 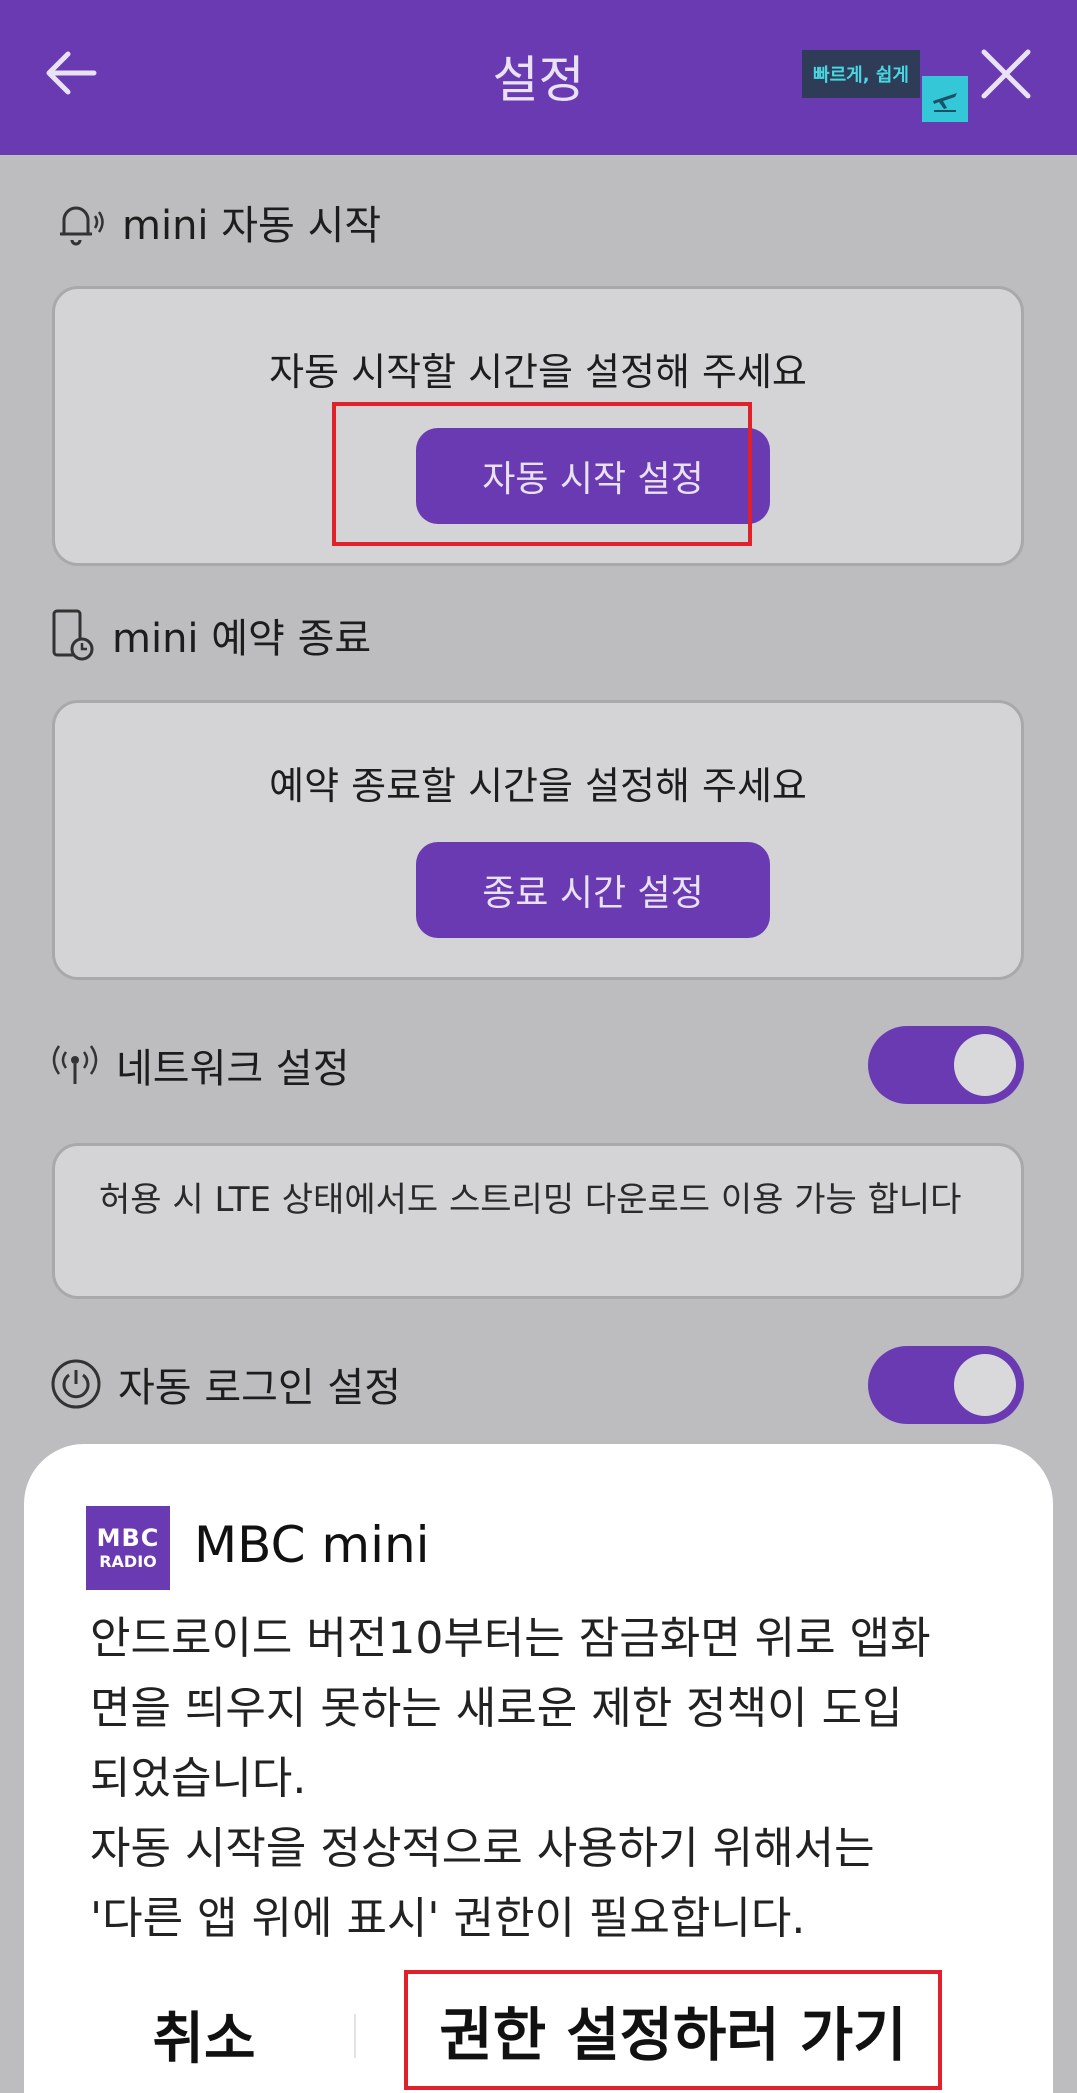 I want to click on auto-start-message: 자동 시작할 시간을 설정해 주세요, so click(x=538, y=372).